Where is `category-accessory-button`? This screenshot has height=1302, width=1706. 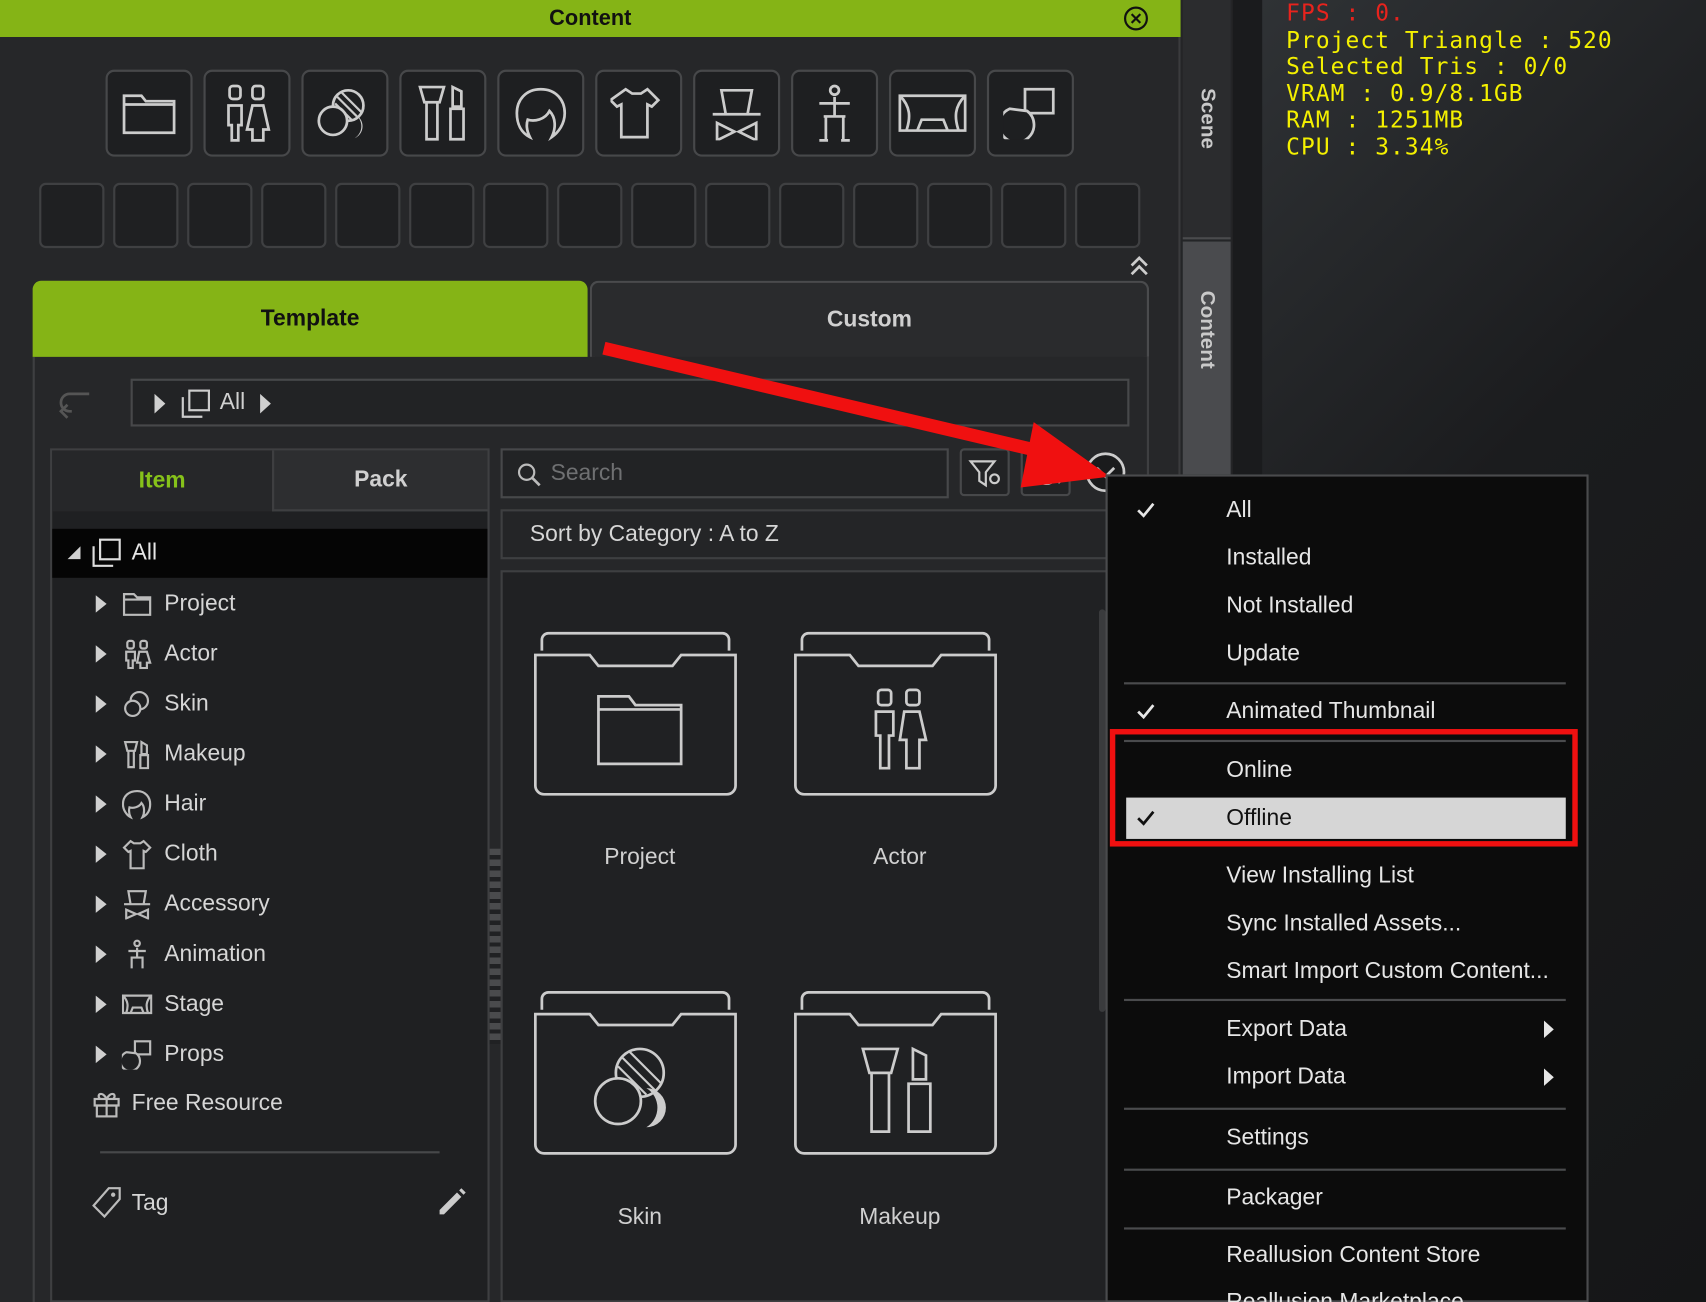
category-accessory-button is located at coordinates (737, 113).